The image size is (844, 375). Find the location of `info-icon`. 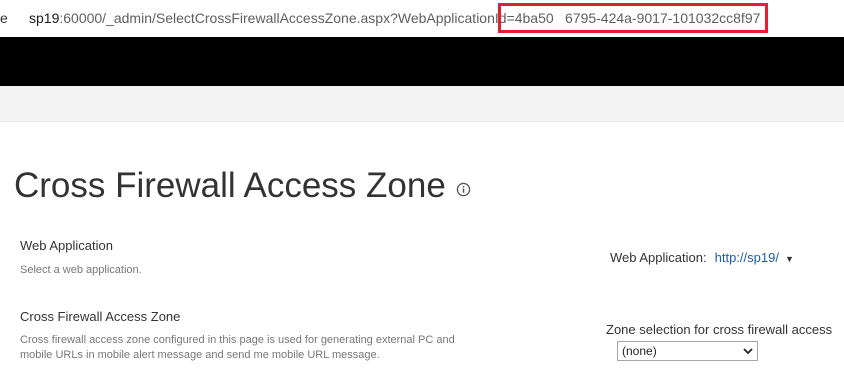

info-icon is located at coordinates (463, 186).